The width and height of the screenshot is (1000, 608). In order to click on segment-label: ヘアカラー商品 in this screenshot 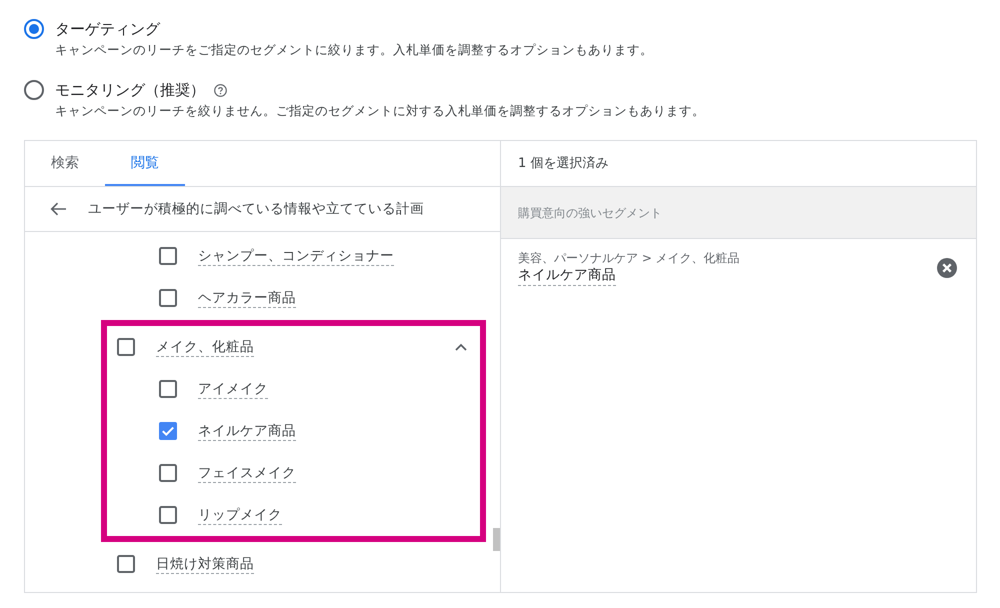, I will do `click(247, 298)`.